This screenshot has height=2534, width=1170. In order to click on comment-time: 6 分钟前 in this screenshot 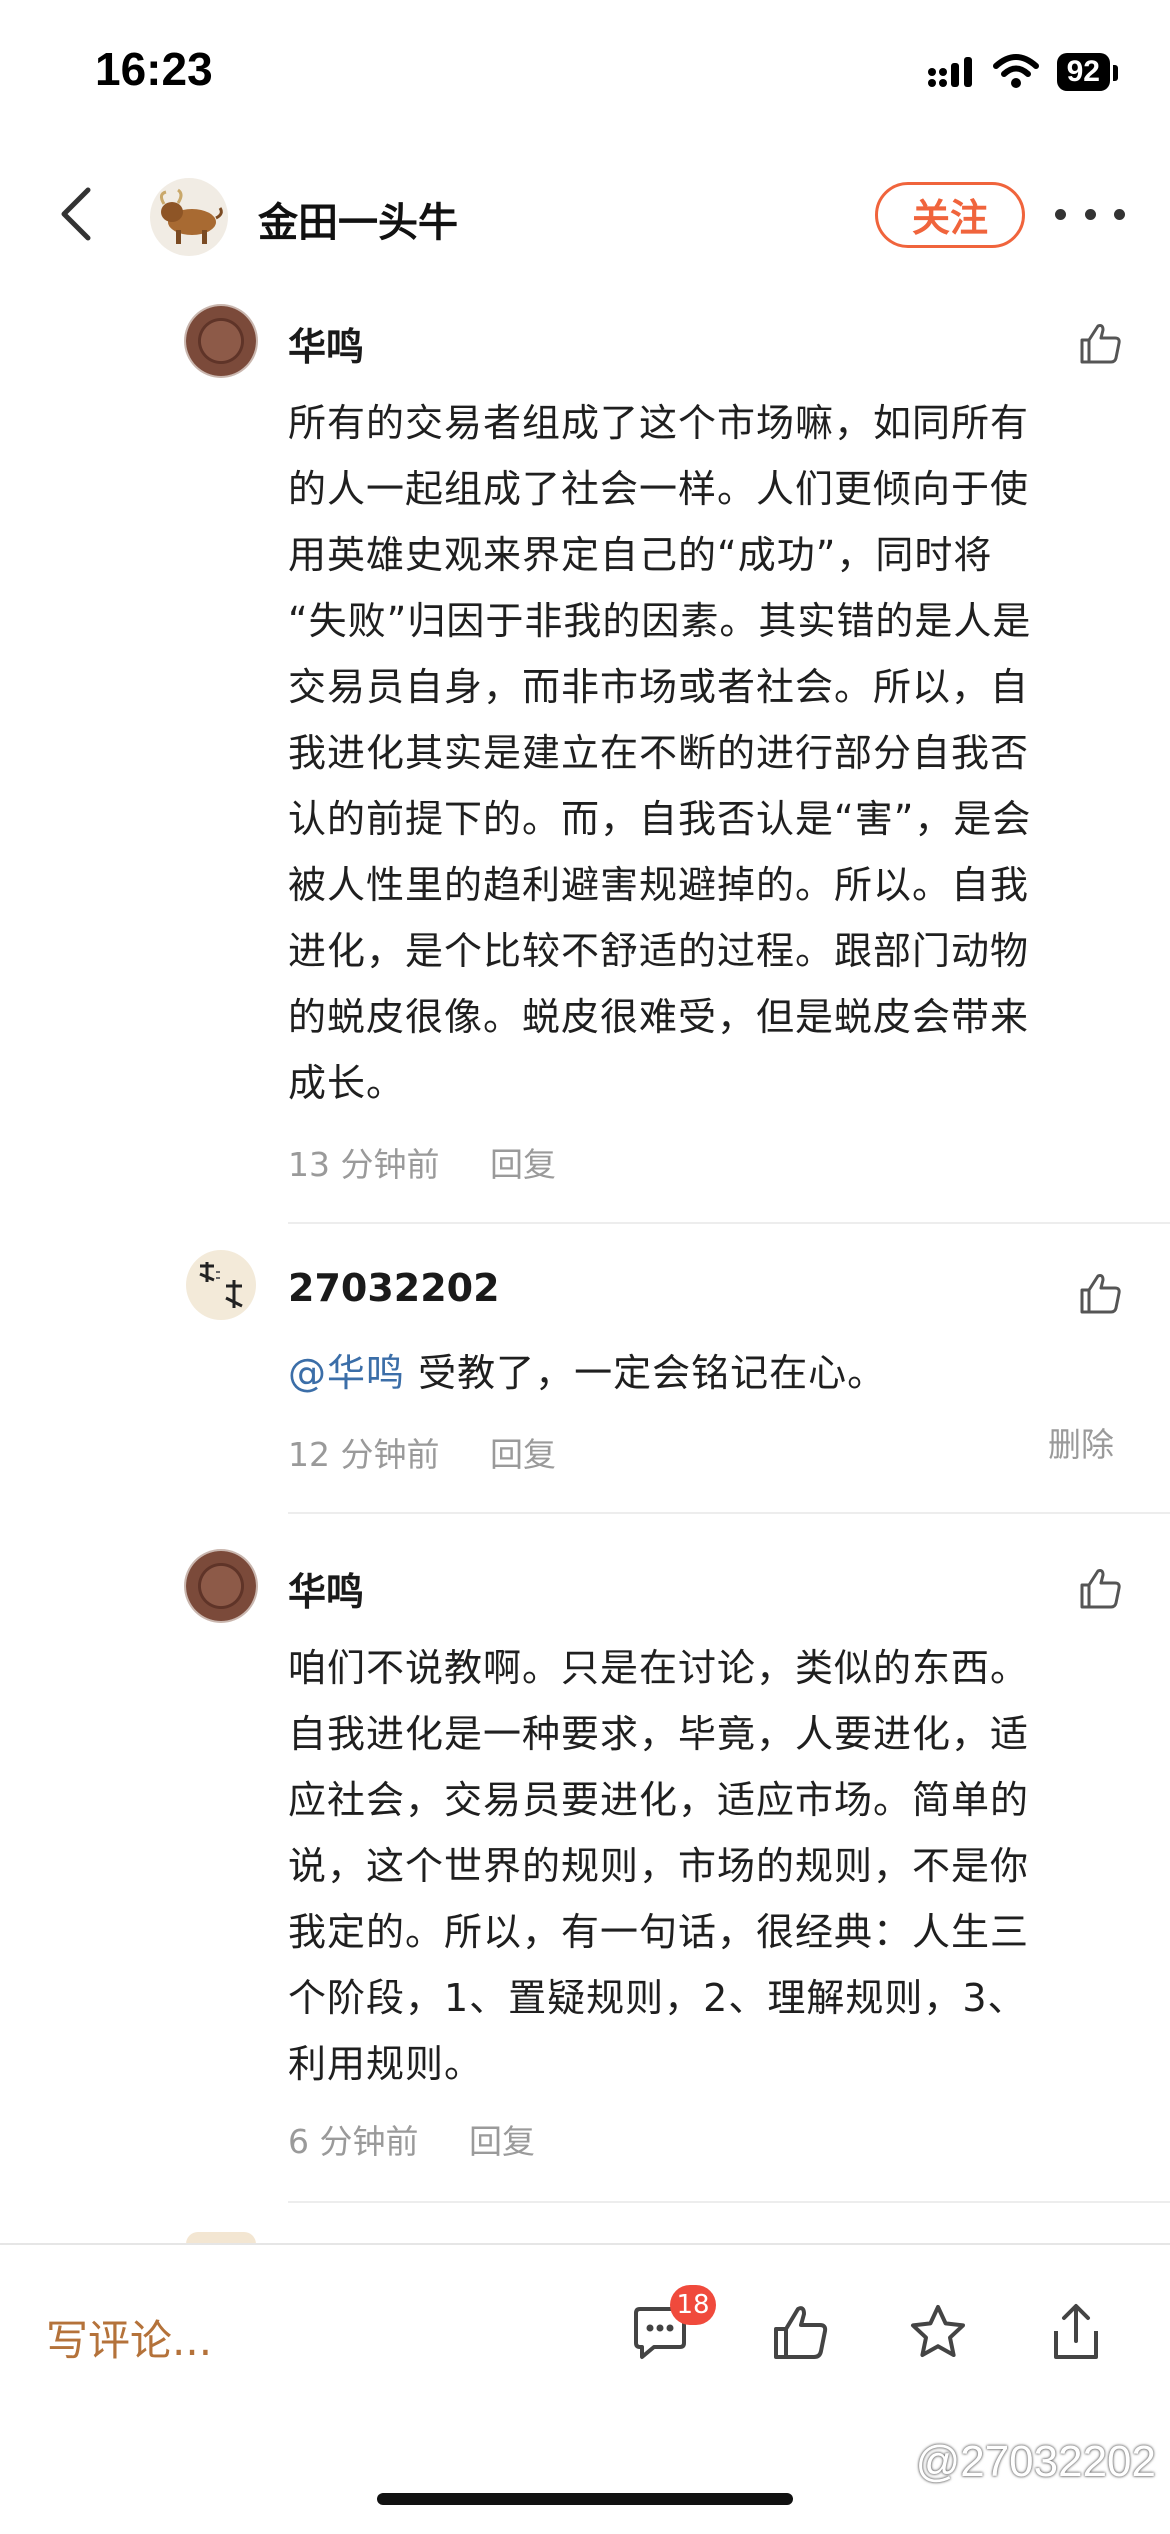, I will do `click(353, 2141)`.